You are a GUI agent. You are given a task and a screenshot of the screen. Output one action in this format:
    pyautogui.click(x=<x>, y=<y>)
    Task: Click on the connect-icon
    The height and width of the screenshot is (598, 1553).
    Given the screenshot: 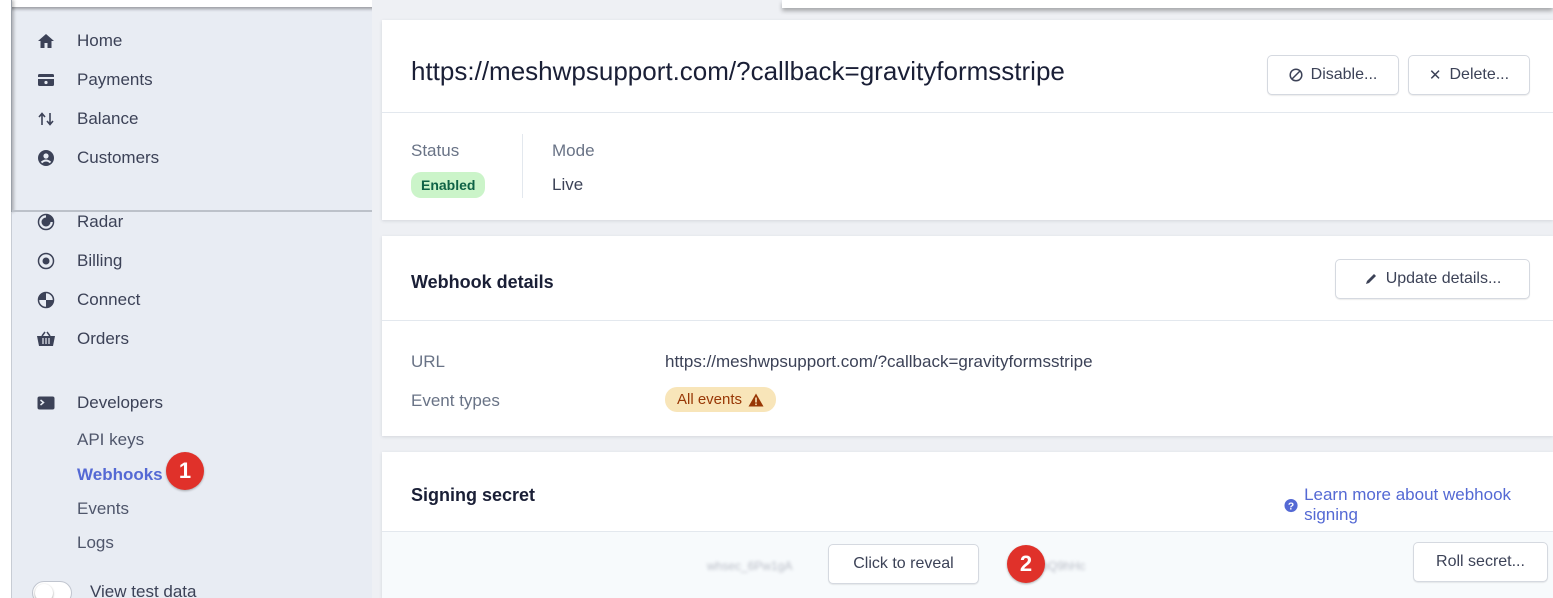 What is the action you would take?
    pyautogui.click(x=46, y=300)
    